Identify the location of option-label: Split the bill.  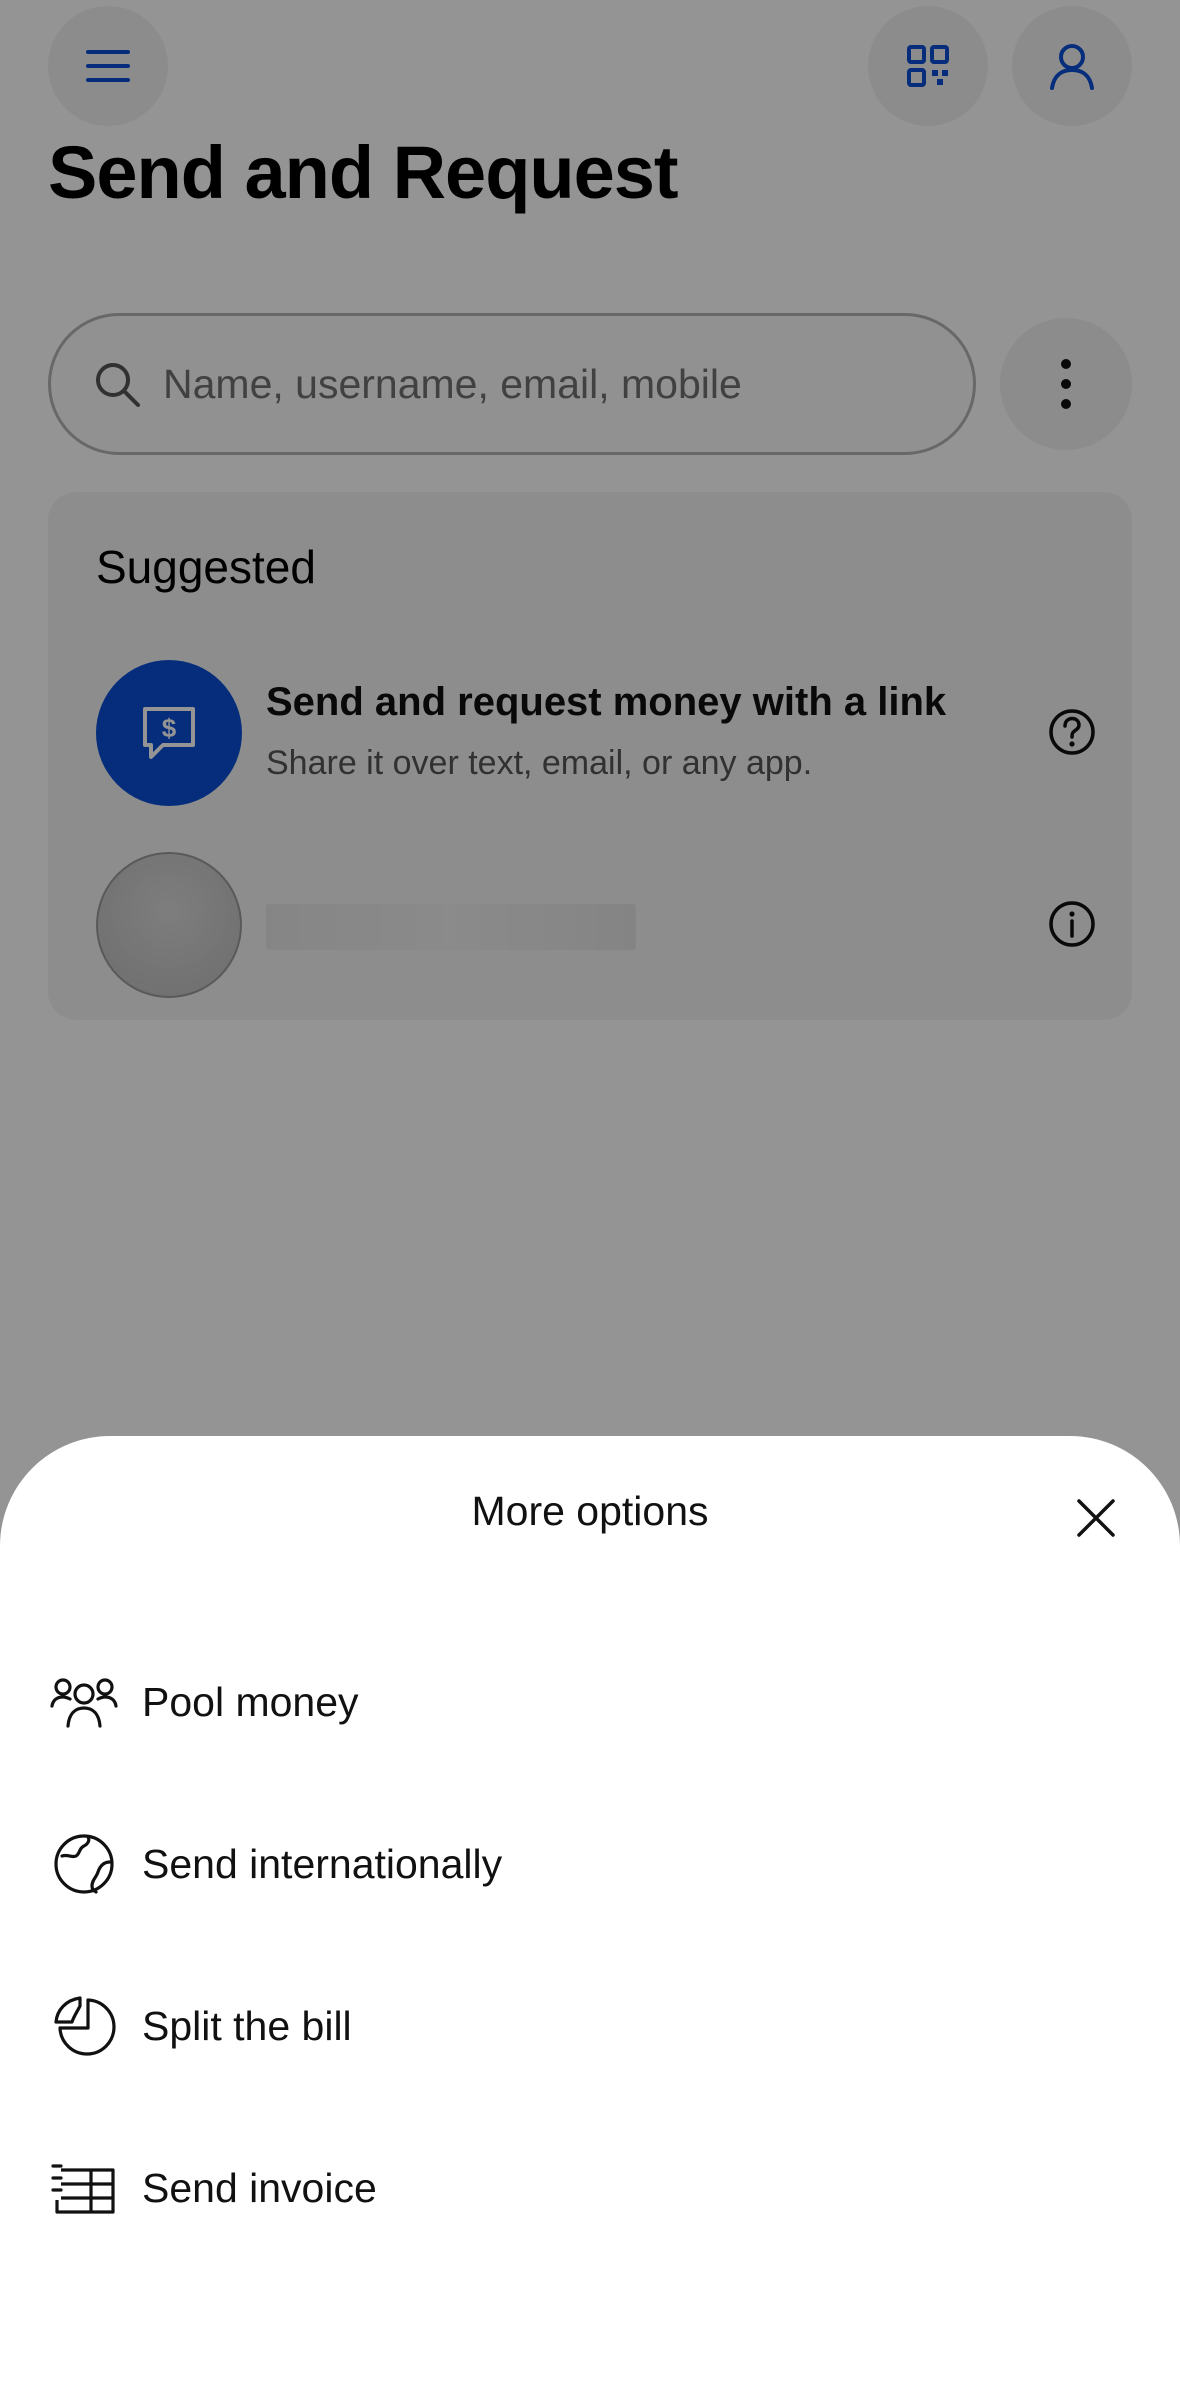
(247, 2025).